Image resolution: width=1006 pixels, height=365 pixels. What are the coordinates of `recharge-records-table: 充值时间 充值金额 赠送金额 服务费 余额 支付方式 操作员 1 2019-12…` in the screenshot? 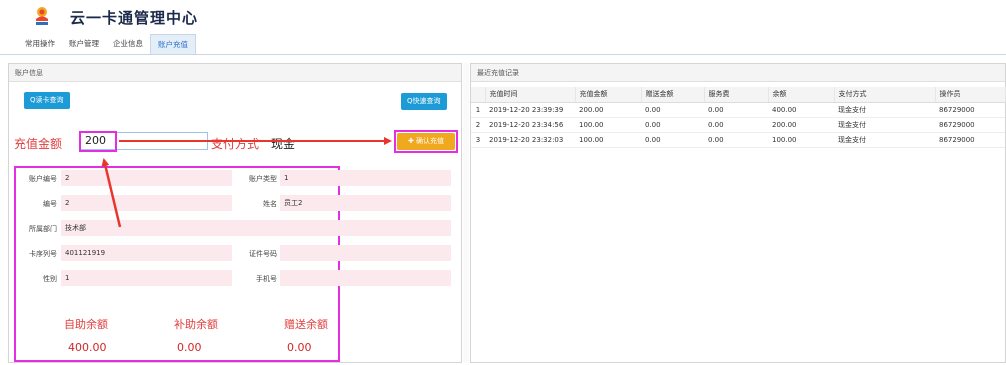 It's located at (738, 117).